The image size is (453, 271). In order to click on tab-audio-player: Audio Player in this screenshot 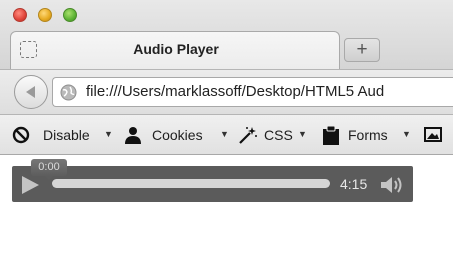, I will do `click(175, 50)`.